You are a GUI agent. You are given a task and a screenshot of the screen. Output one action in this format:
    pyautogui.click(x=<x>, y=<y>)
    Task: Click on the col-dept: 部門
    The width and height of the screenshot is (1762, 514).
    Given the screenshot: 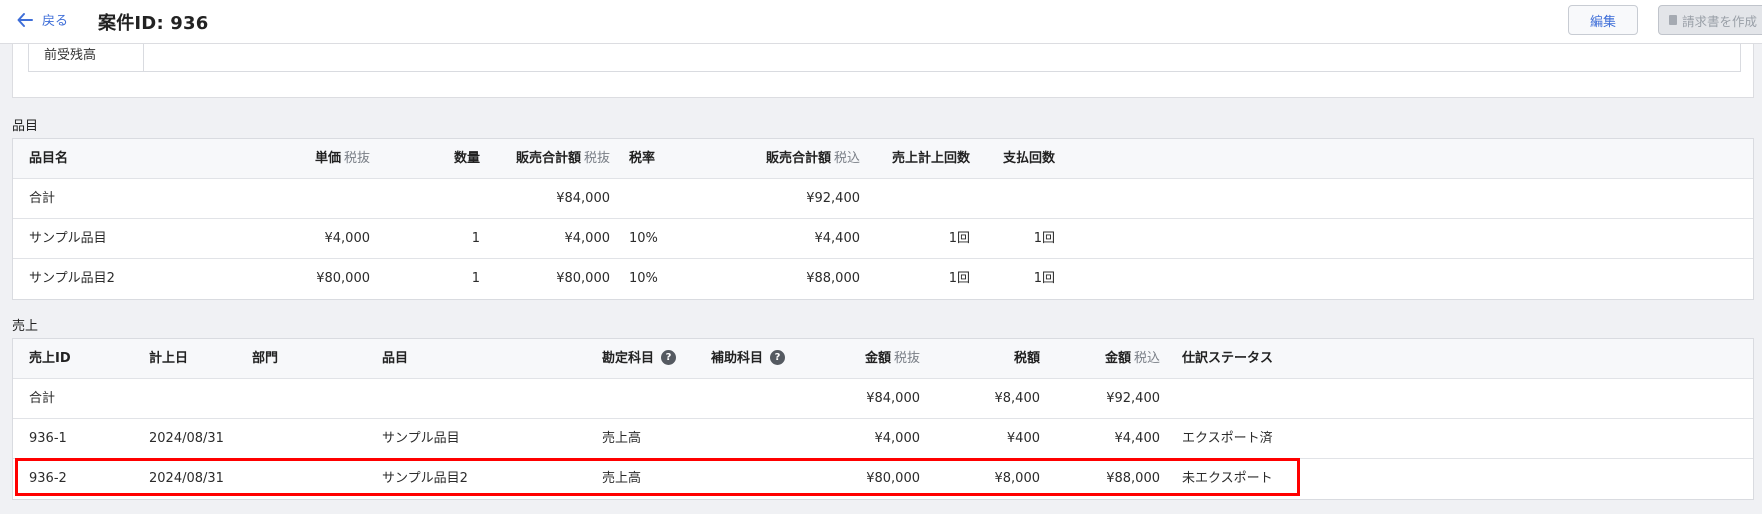 What is the action you would take?
    pyautogui.click(x=265, y=358)
    